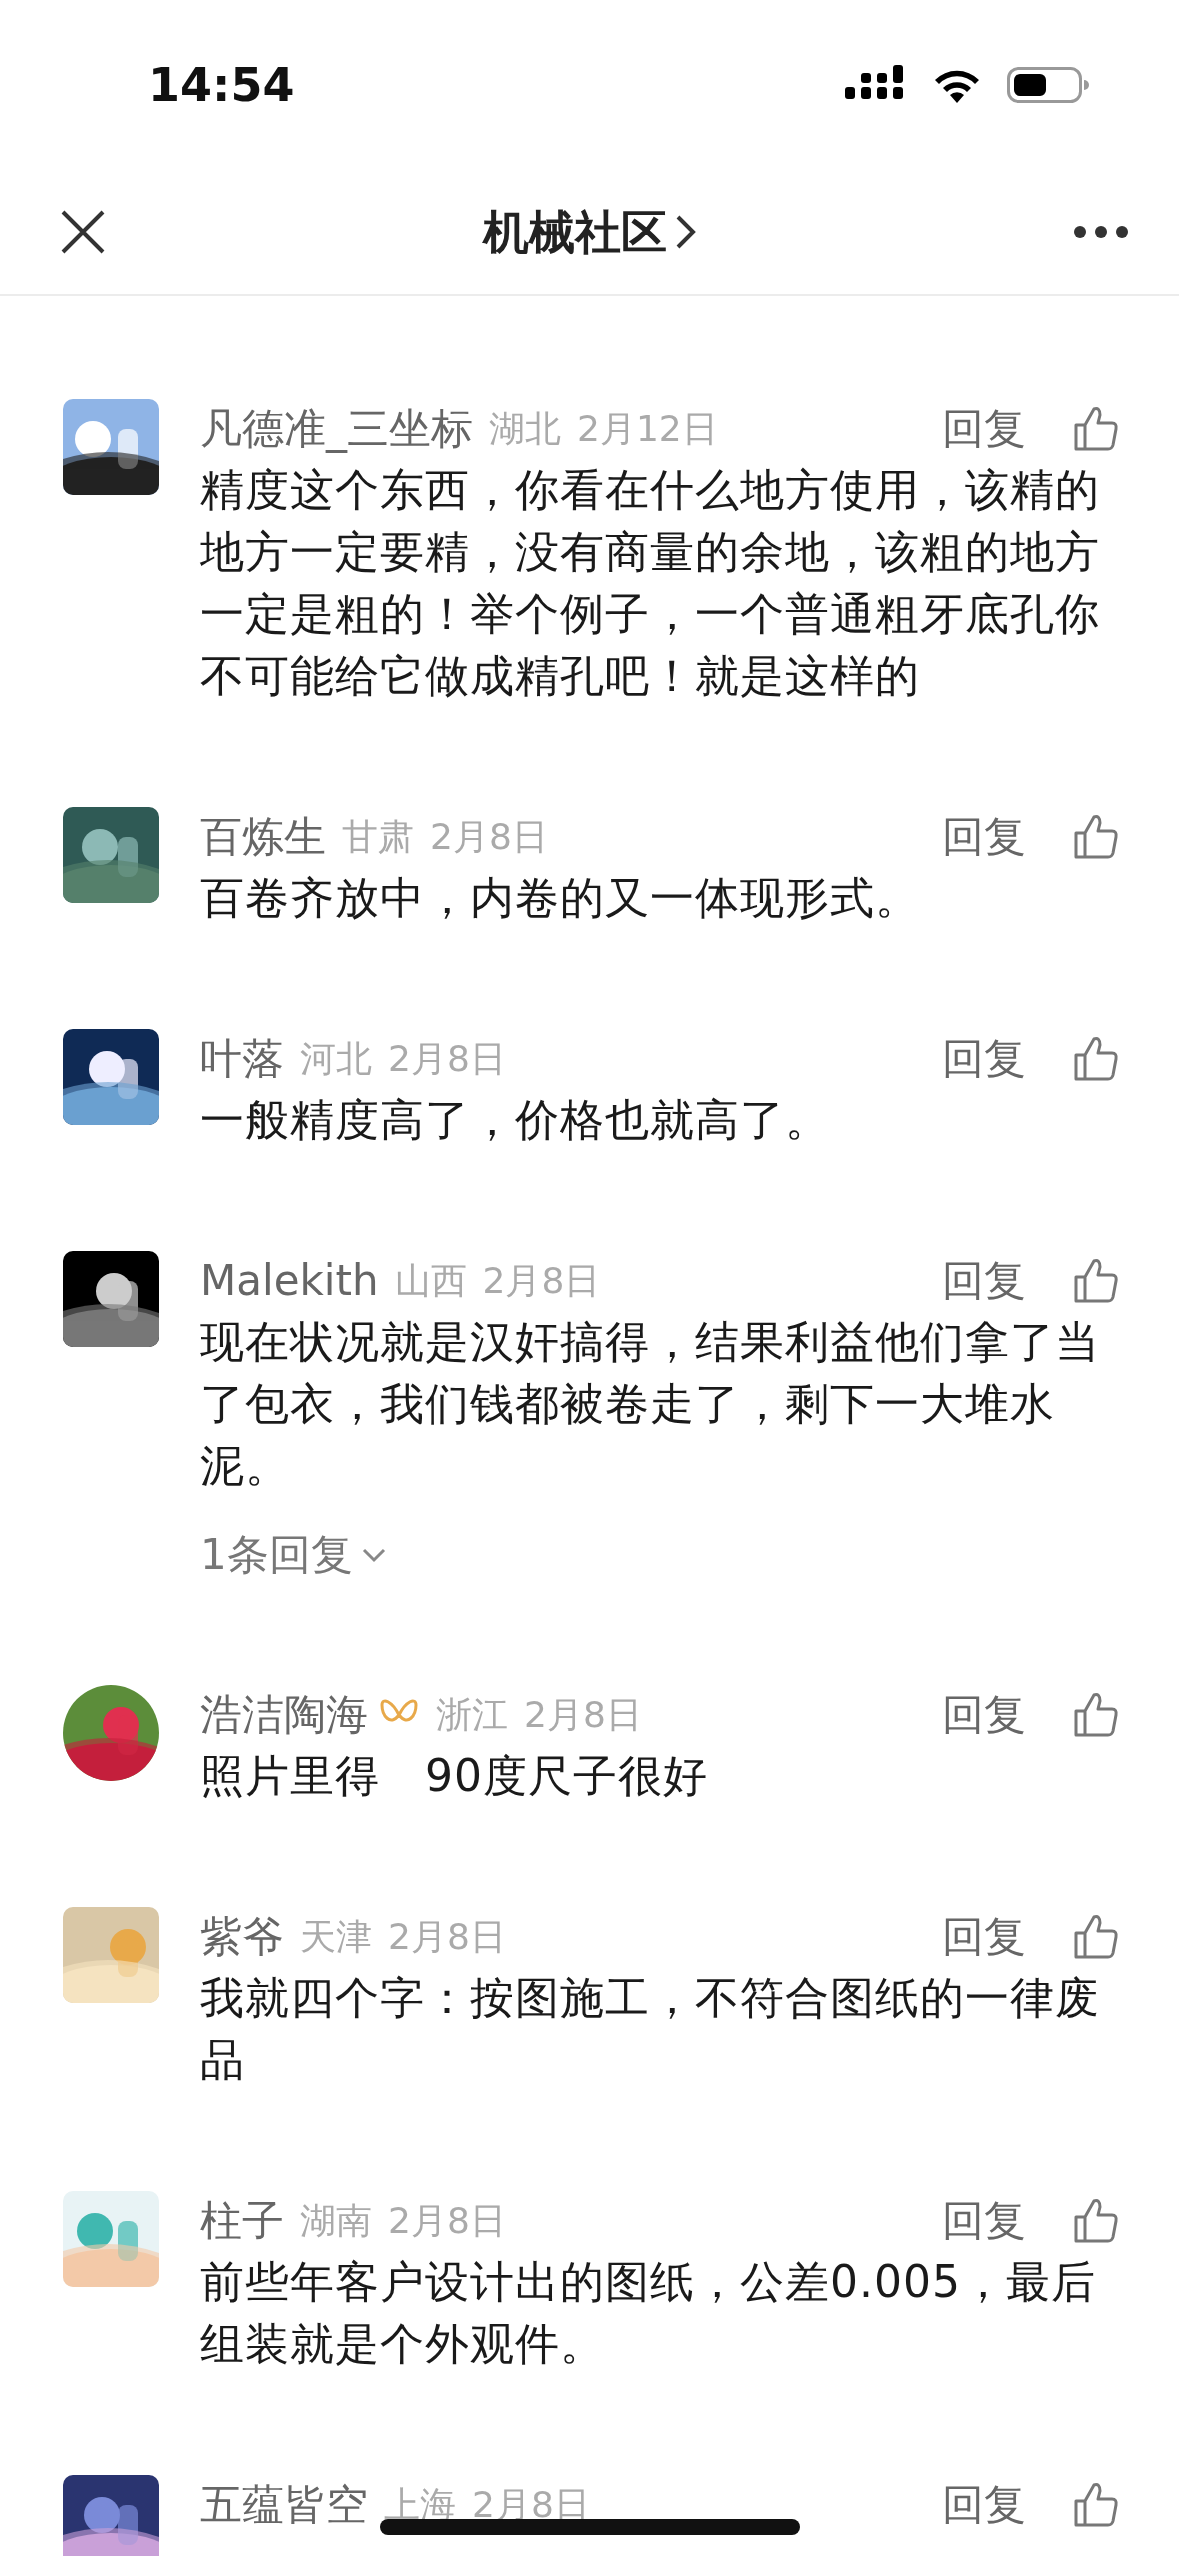 The width and height of the screenshot is (1179, 2556). Describe the element at coordinates (650, 2029) in the screenshot. I see `comment-text: 我就四个字：按图施工，不符合图纸的一律废品` at that location.